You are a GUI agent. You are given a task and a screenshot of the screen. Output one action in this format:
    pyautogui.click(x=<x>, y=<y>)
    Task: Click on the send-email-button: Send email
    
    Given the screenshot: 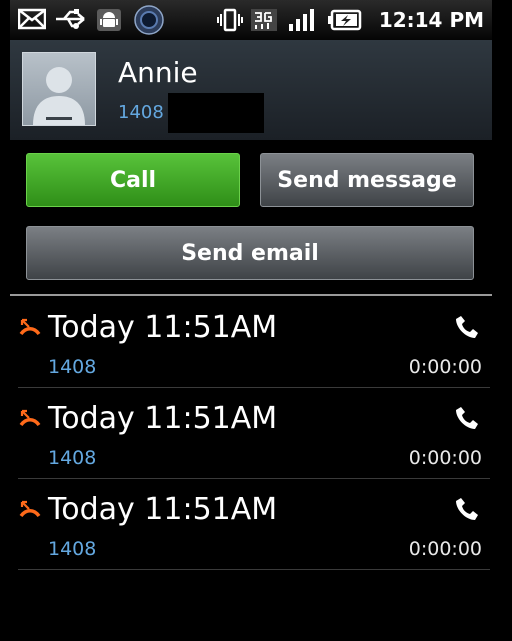 What is the action you would take?
    pyautogui.click(x=250, y=253)
    